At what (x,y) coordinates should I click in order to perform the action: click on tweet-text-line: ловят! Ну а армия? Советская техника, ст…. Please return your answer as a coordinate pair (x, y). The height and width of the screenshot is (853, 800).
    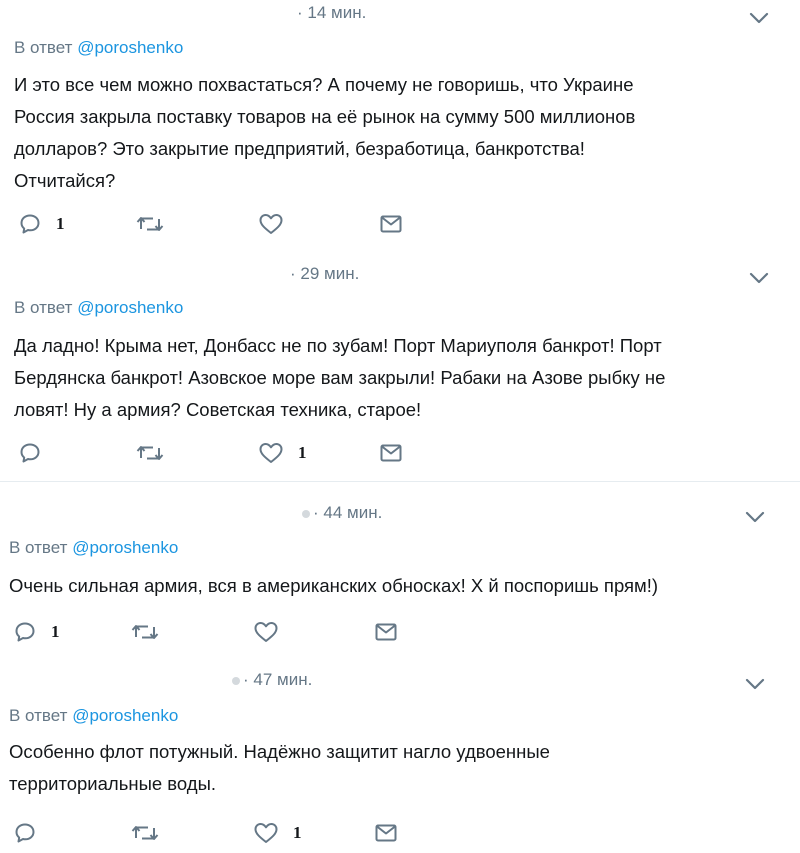
    Looking at the image, I should click on (218, 409).